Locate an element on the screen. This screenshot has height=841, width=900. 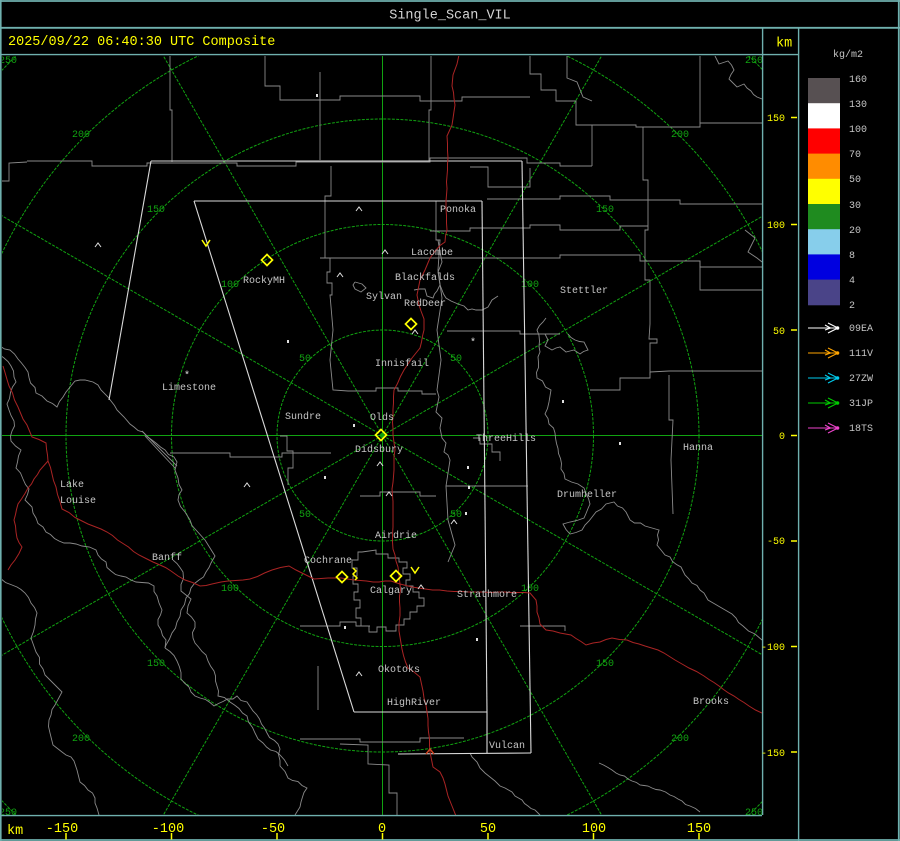
svg-text: Blackfalds is located at coordinates (425, 278).